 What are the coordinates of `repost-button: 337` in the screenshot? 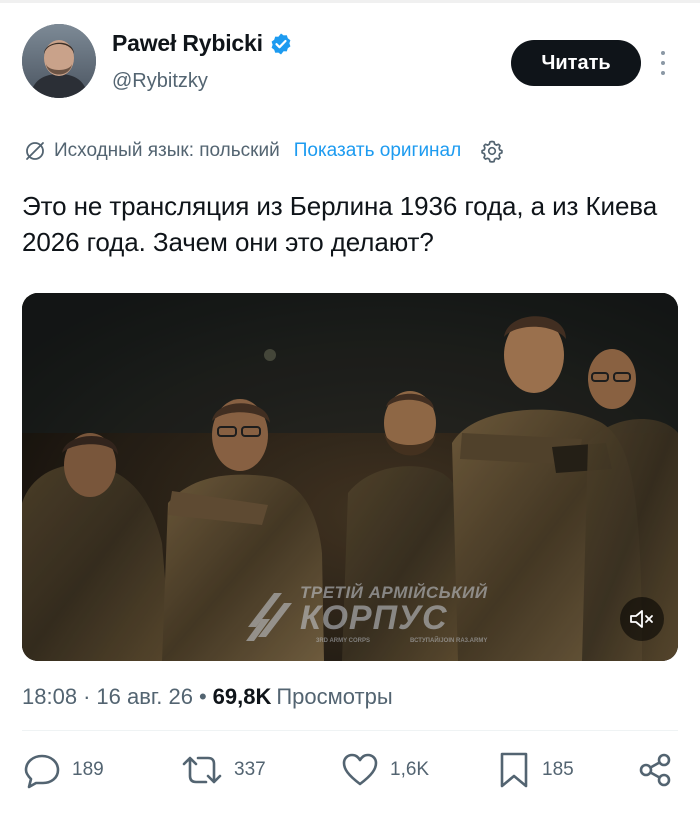 It's located at (223, 770).